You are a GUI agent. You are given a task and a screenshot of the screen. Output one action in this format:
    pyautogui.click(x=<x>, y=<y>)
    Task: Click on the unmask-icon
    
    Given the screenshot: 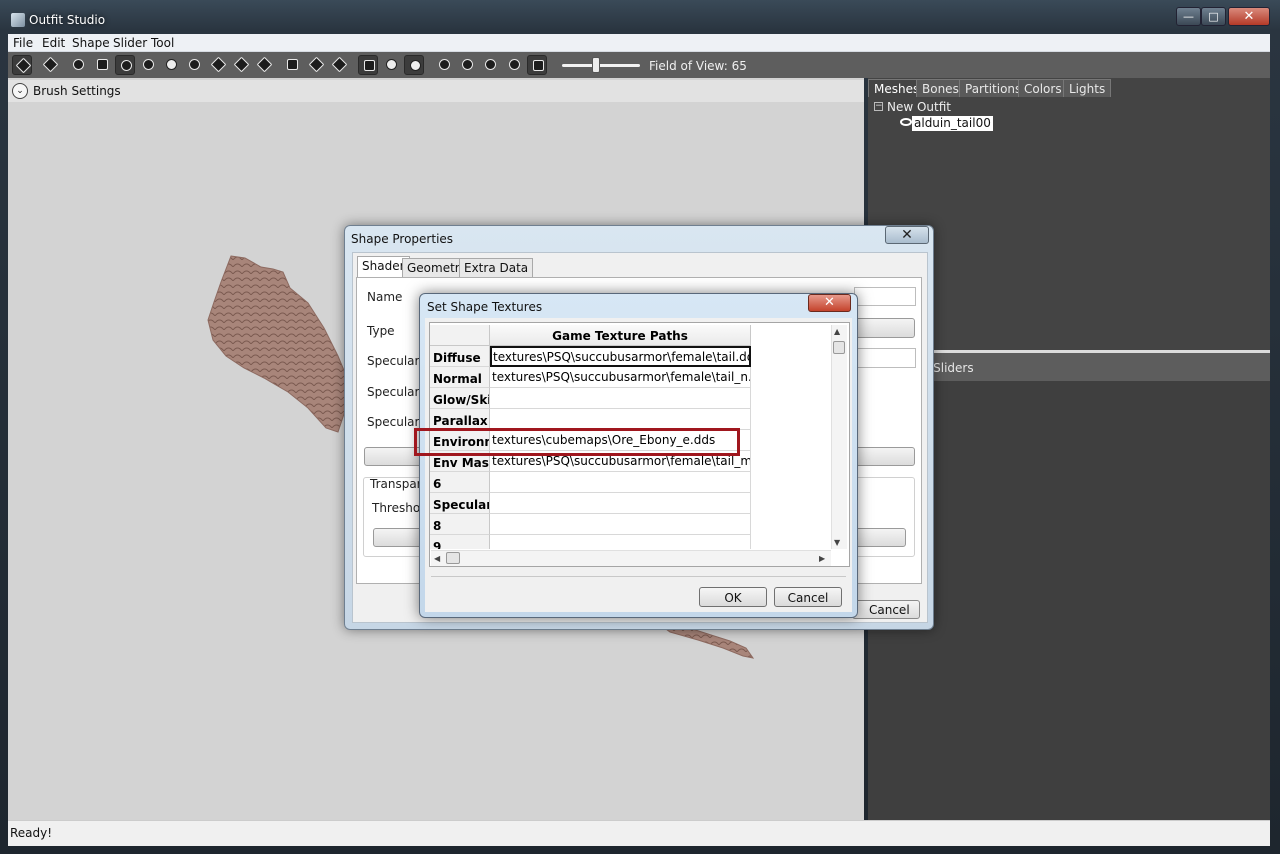 What is the action you would take?
    pyautogui.click(x=102, y=64)
    